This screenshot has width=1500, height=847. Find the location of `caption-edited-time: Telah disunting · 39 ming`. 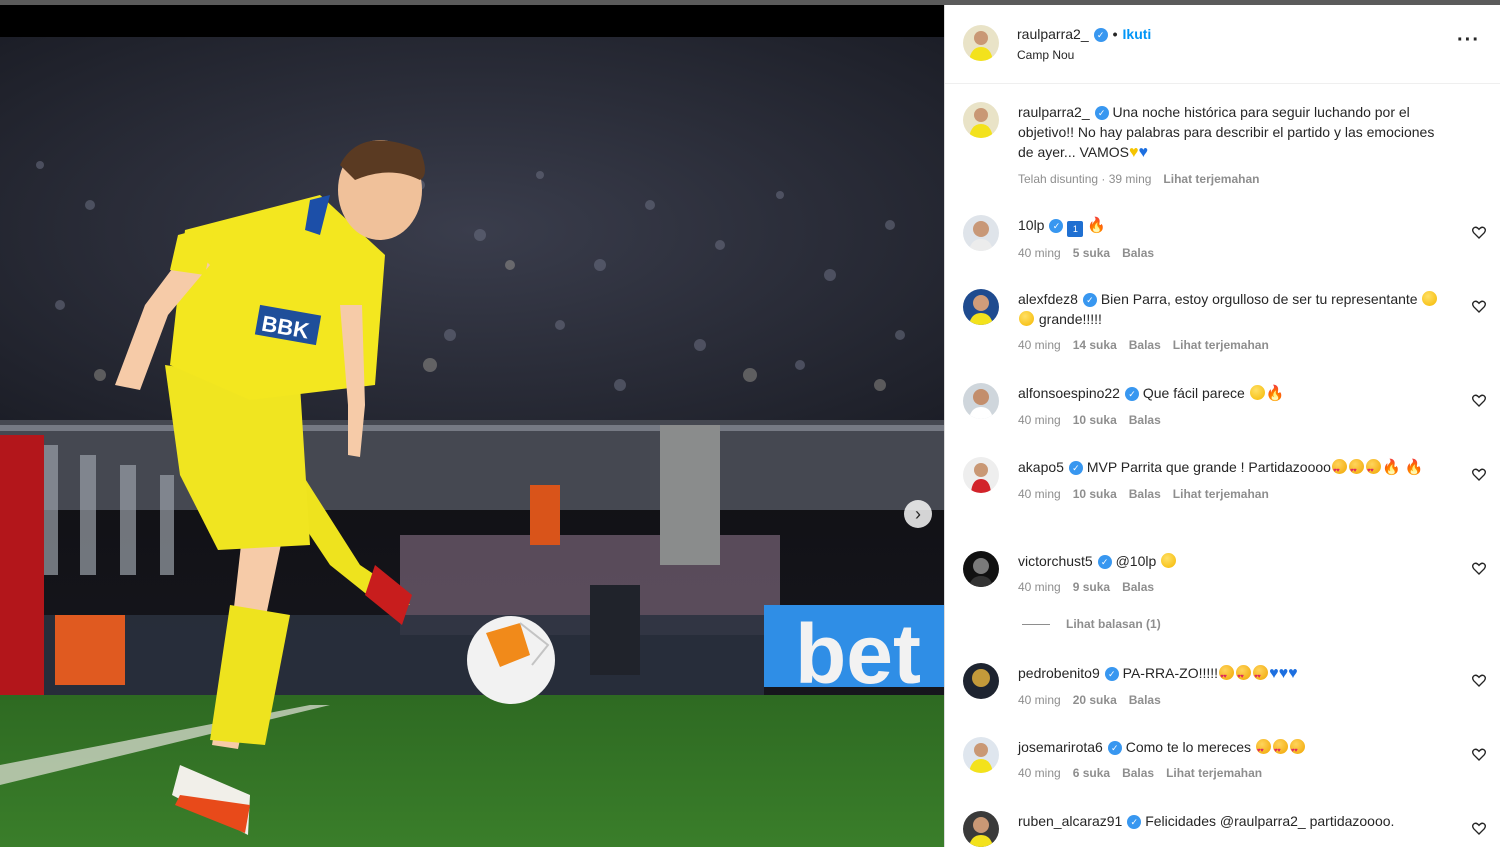

caption-edited-time: Telah disunting · 39 ming is located at coordinates (1085, 179).